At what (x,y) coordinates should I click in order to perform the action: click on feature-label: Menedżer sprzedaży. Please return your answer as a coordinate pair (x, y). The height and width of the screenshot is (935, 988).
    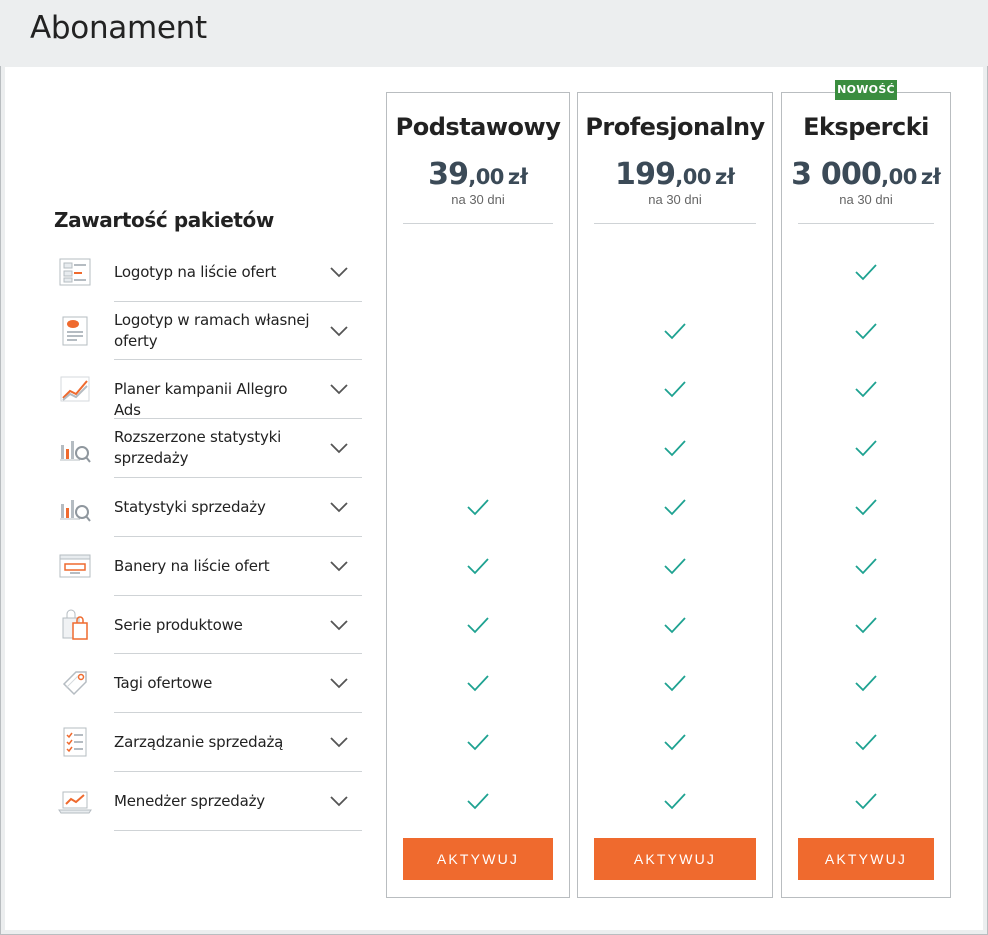
    Looking at the image, I should click on (189, 801).